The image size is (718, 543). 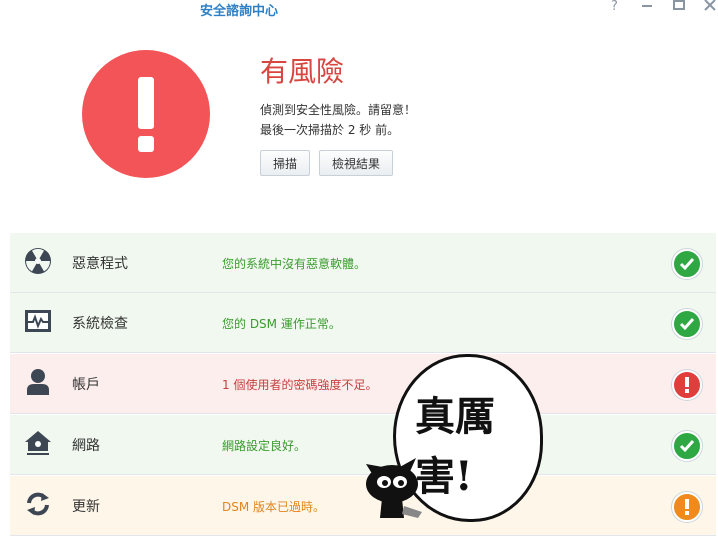 What do you see at coordinates (38, 443) in the screenshot?
I see `home-network-icon` at bounding box center [38, 443].